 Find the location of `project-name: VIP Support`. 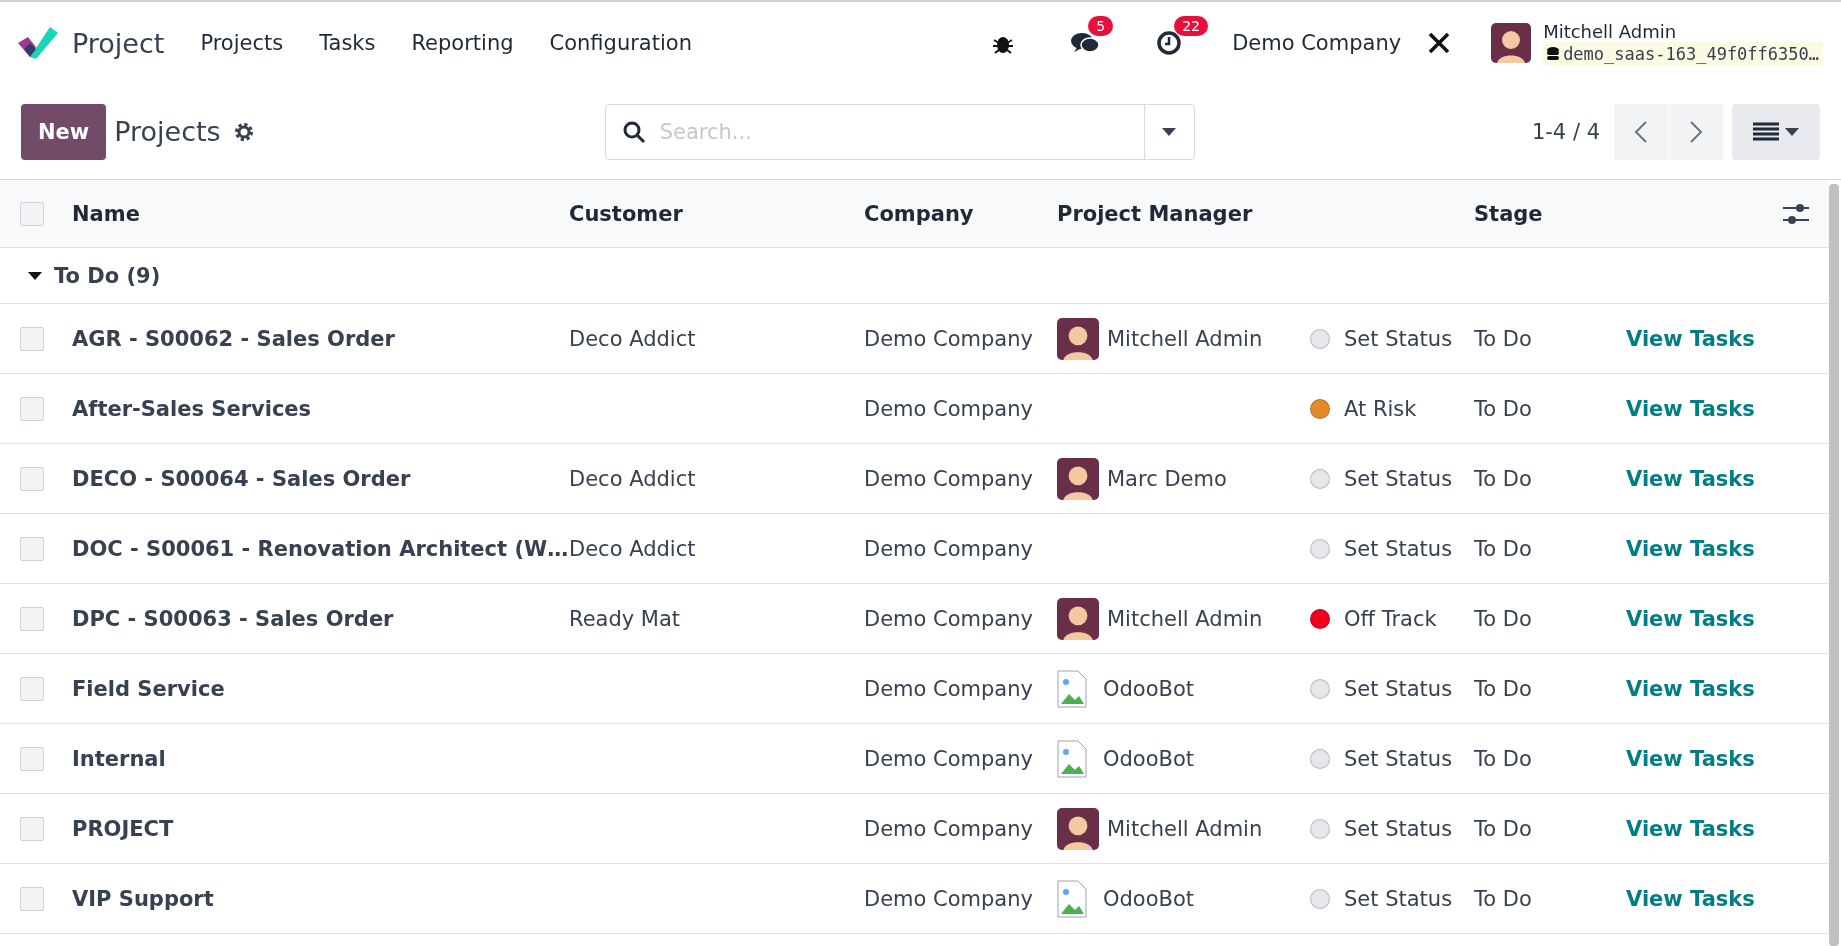

project-name: VIP Support is located at coordinates (320, 898).